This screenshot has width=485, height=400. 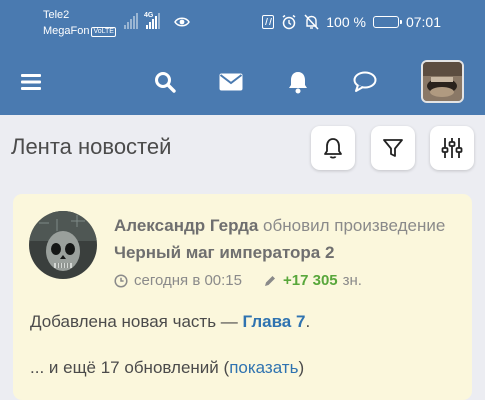 I want to click on search-icon, so click(x=165, y=82).